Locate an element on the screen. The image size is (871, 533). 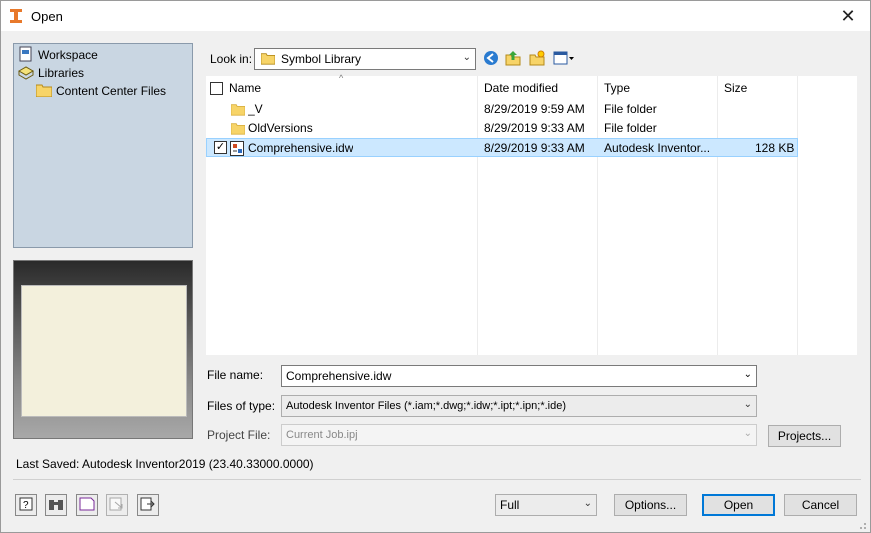
select-all-checkbox is located at coordinates (216, 88).